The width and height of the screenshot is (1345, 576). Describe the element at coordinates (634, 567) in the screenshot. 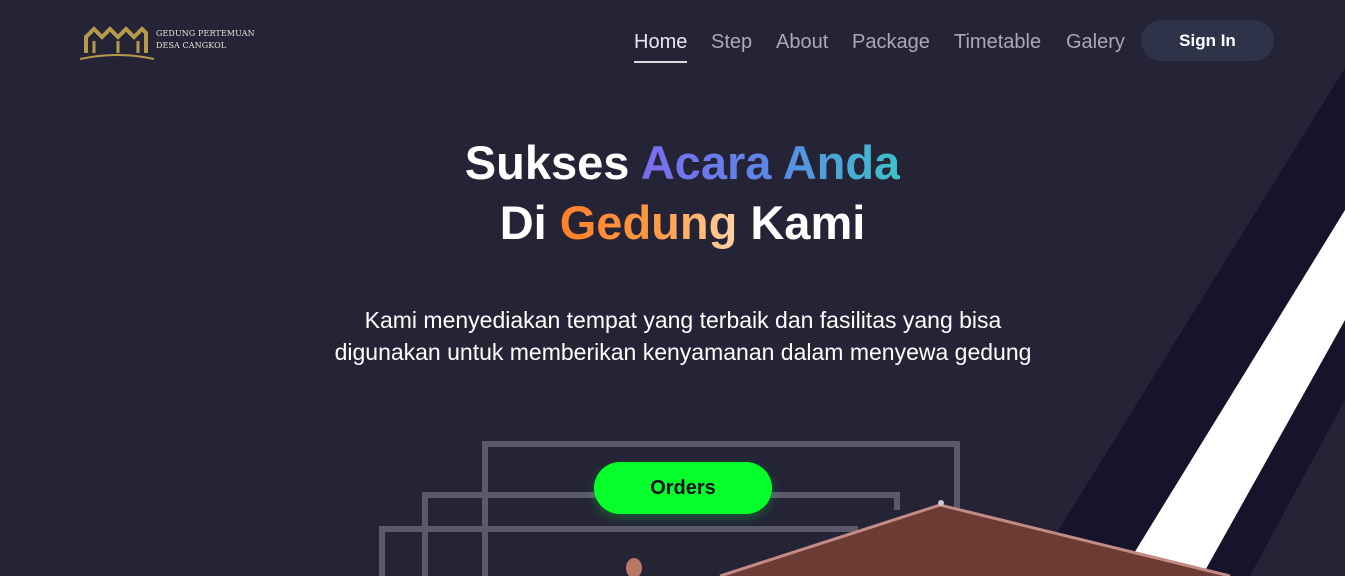

I see `person-figure-image` at that location.